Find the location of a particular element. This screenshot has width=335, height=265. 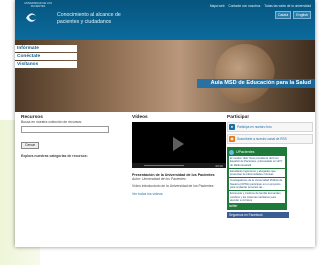

topnav-link-all-webs: Todas las webs de la universidad is located at coordinates (287, 6).